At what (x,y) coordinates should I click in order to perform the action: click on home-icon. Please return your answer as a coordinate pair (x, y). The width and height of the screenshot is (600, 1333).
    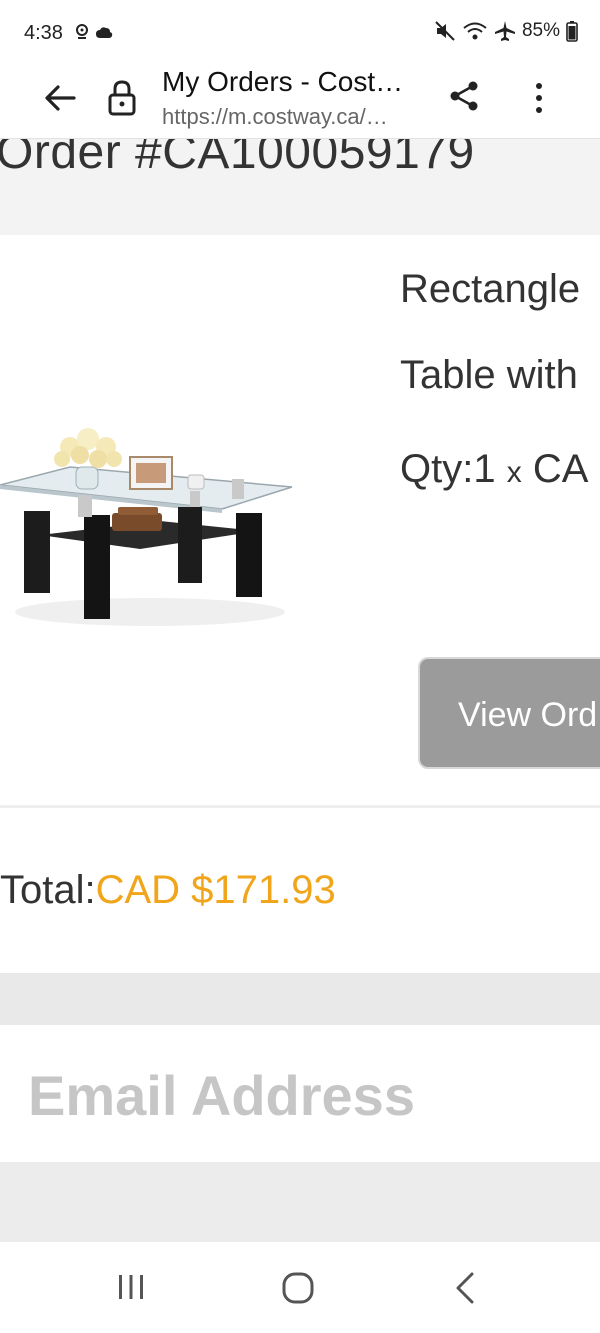
    Looking at the image, I should click on (298, 1288).